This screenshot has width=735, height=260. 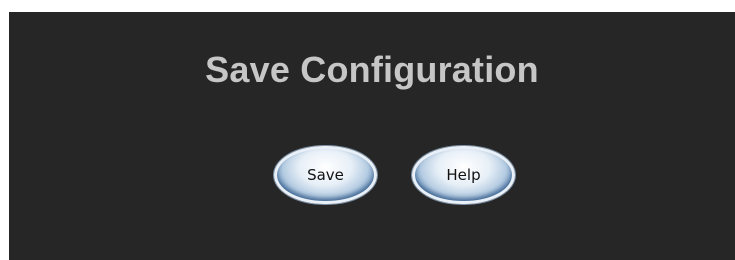 What do you see at coordinates (372, 69) in the screenshot?
I see `page-title: Save Configuration` at bounding box center [372, 69].